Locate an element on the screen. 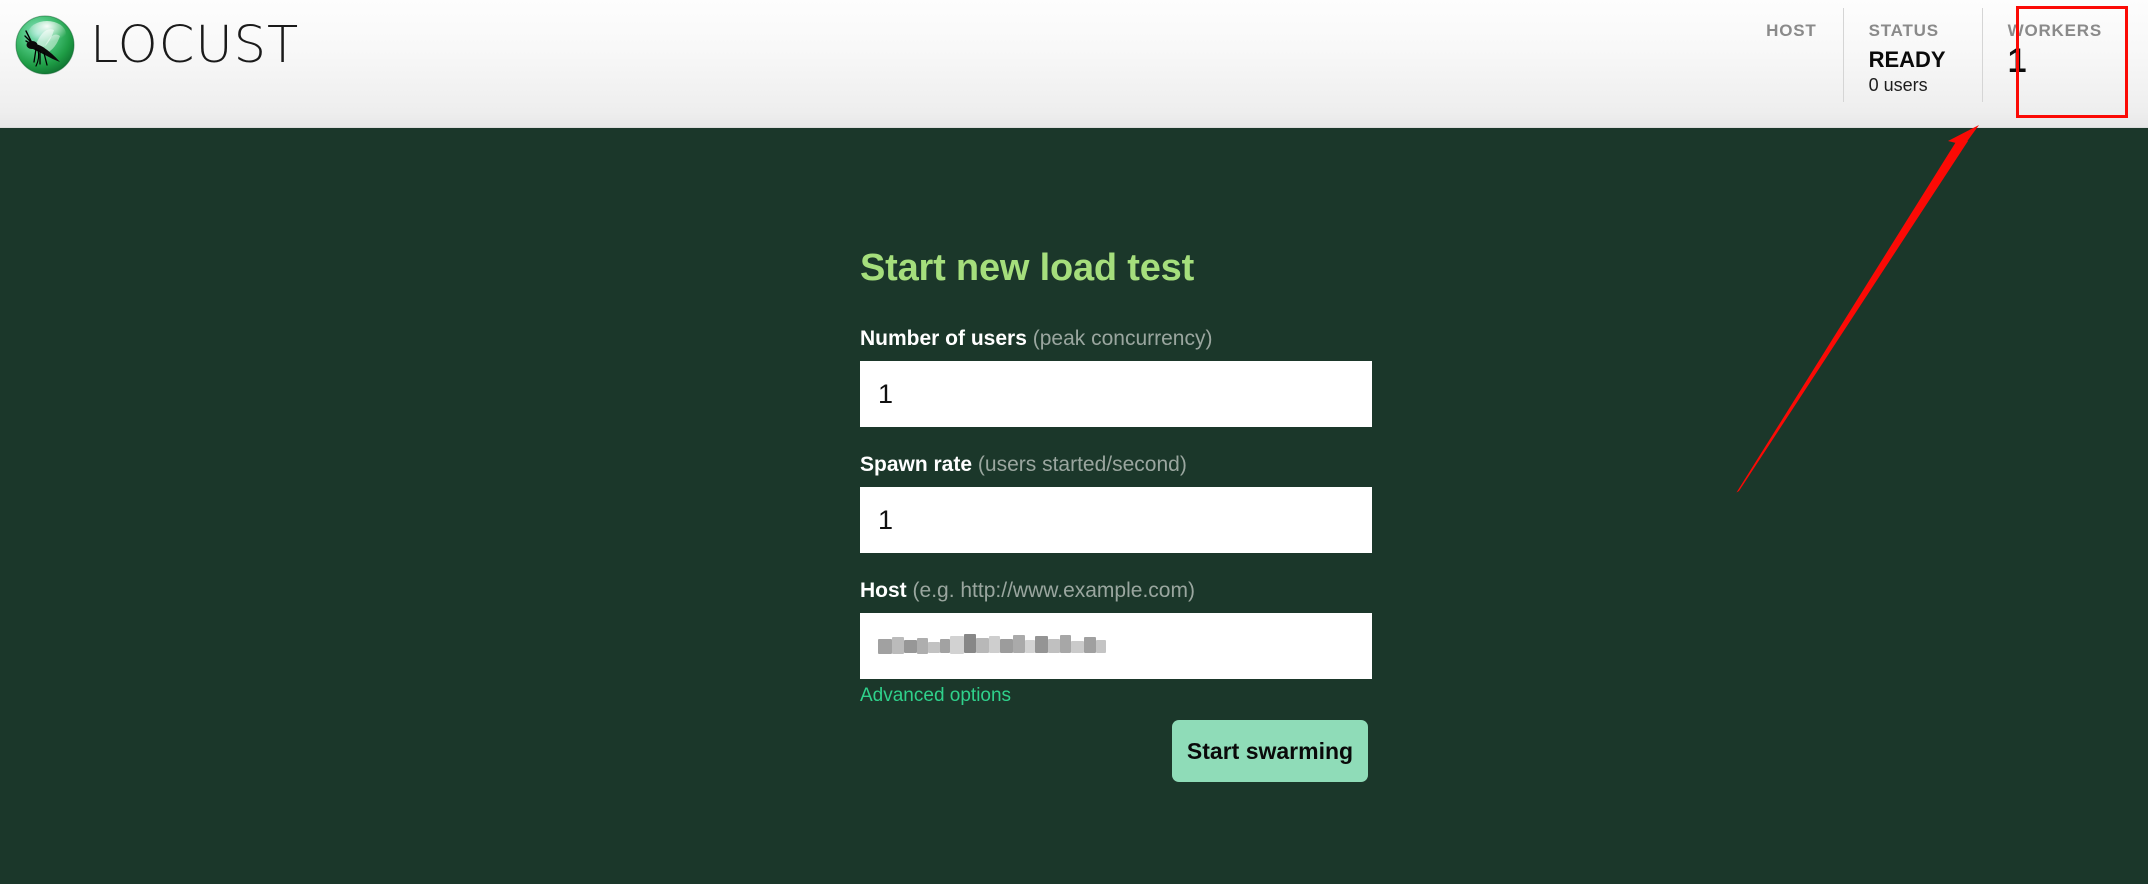  stat-workers: WORKERS 1 is located at coordinates (2054, 63).